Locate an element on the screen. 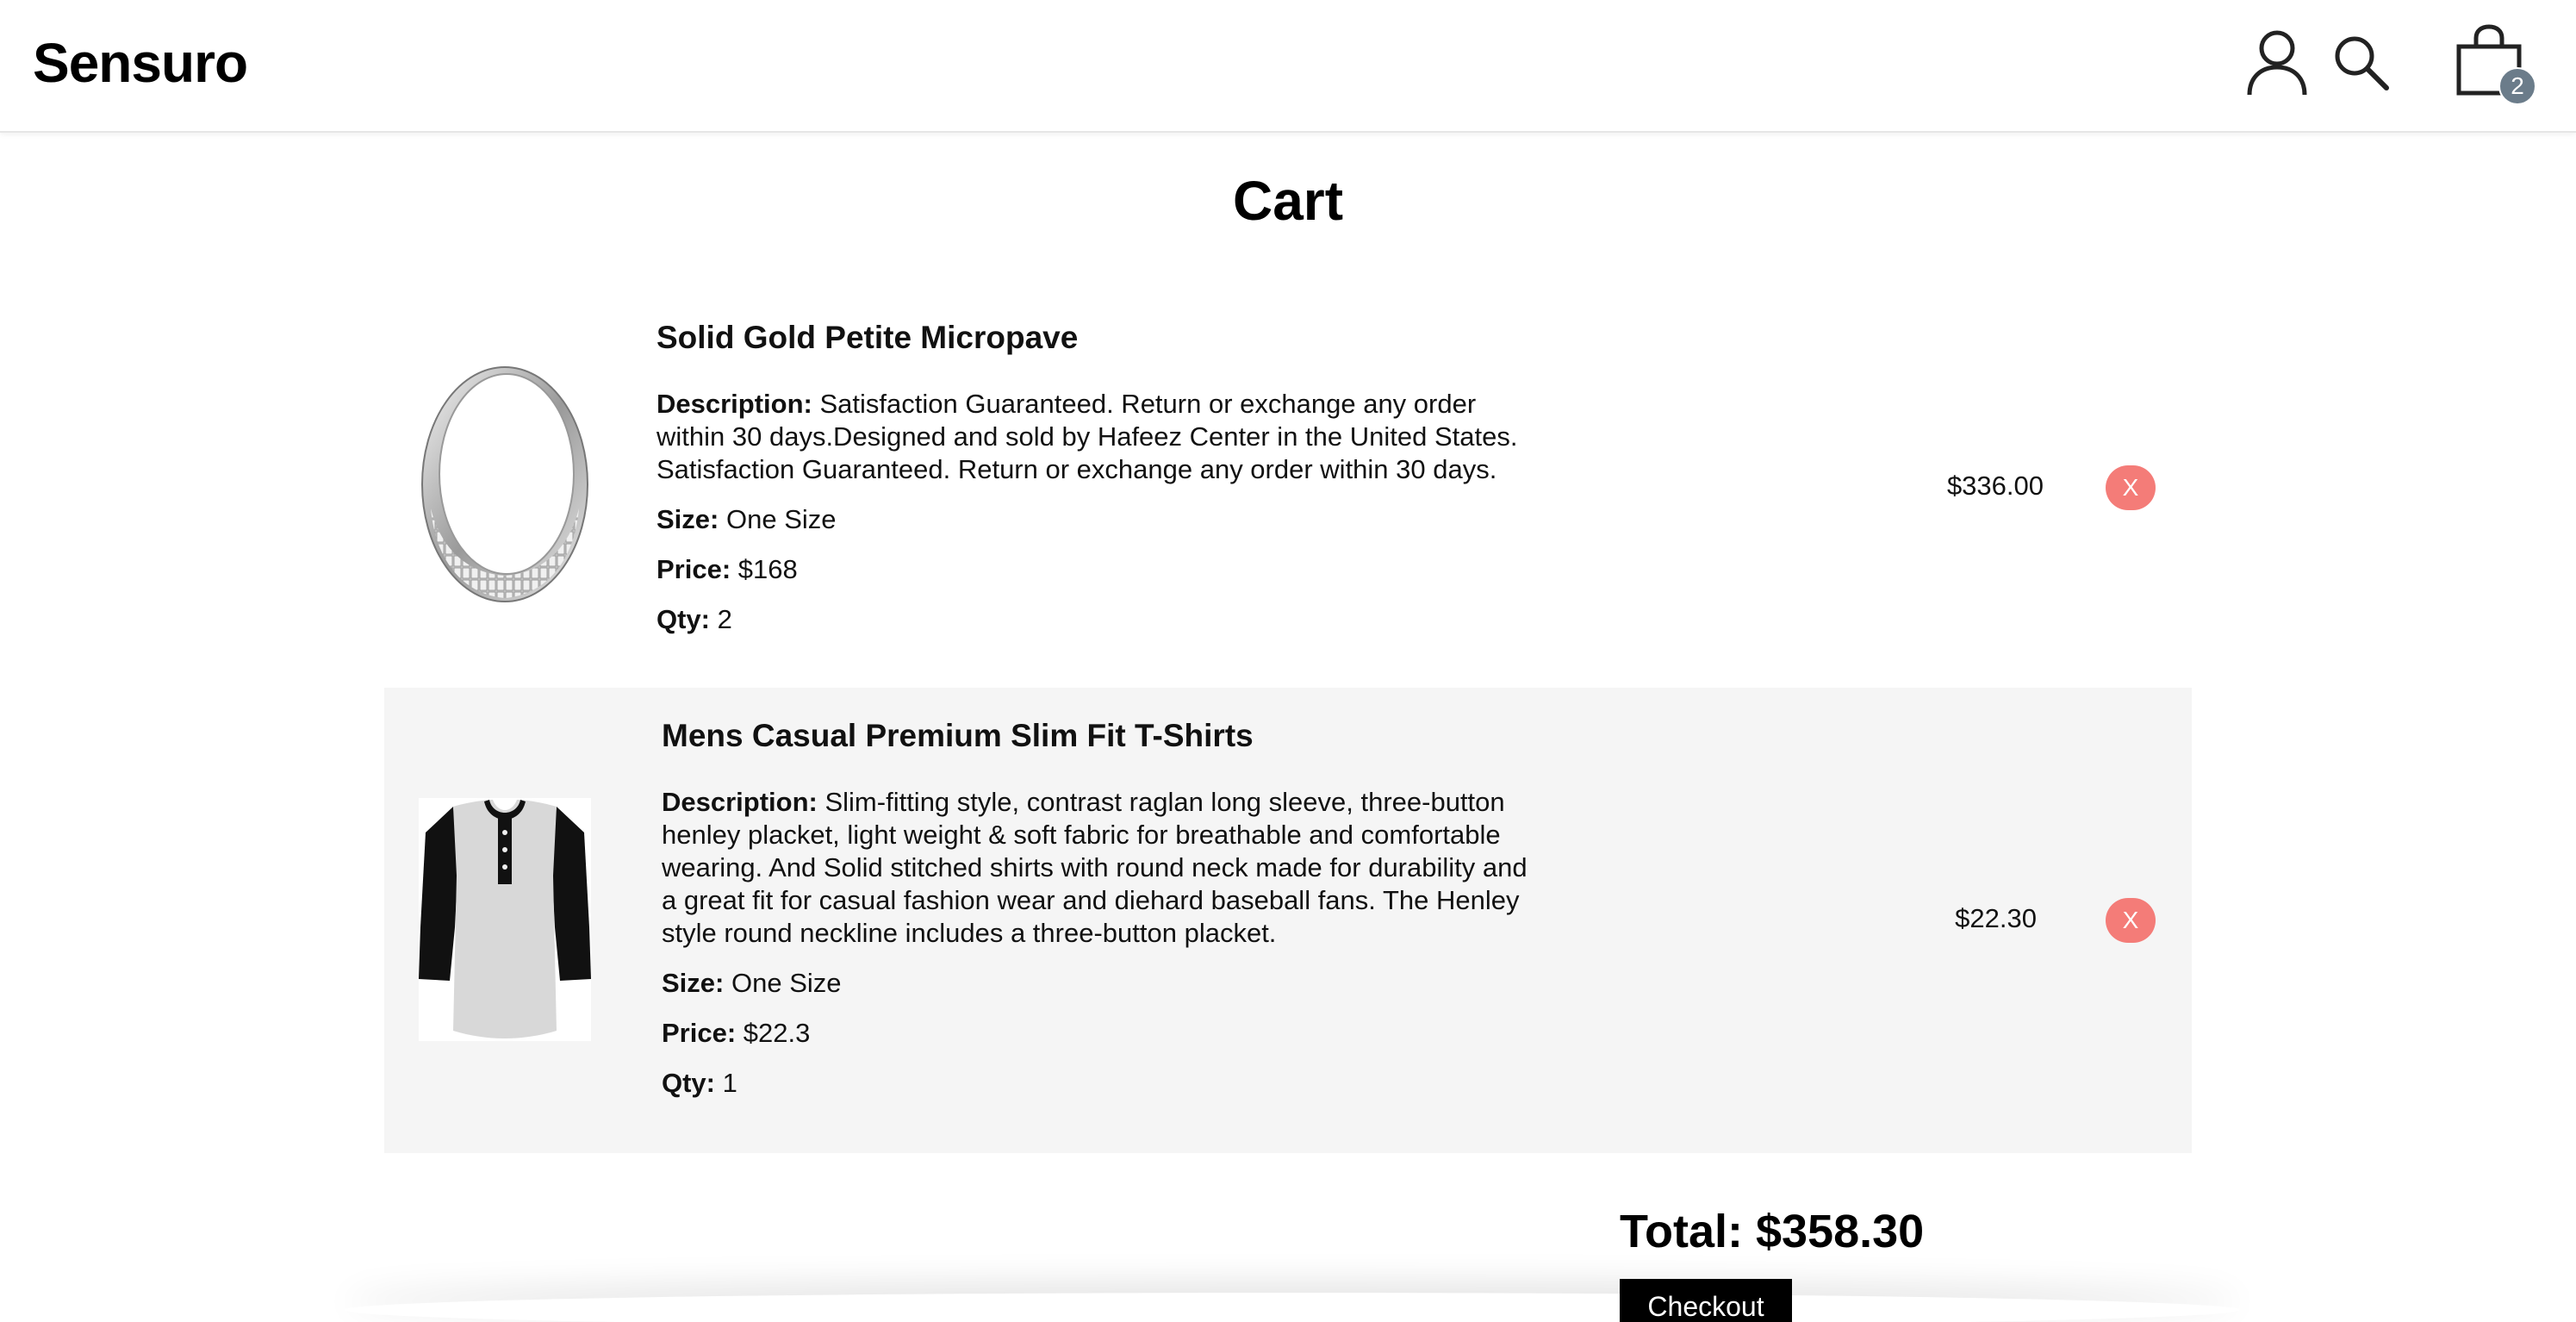  item-name: Solid Gold Petite Micropave is located at coordinates (1091, 338).